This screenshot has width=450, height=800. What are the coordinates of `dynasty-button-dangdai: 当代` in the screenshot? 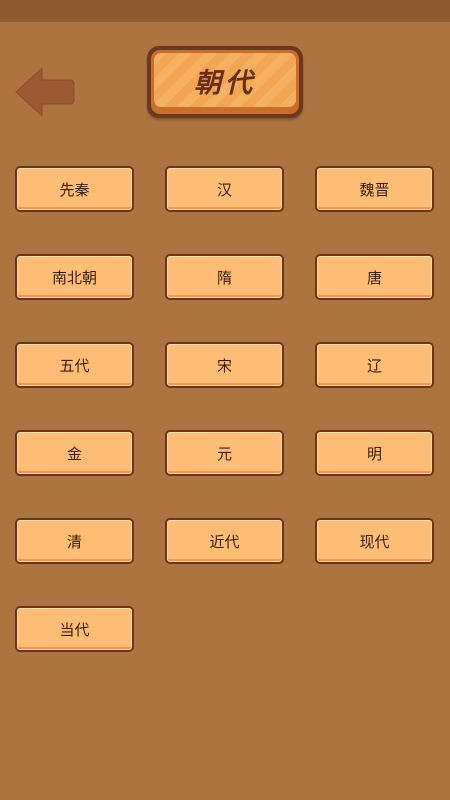 It's located at (74, 629).